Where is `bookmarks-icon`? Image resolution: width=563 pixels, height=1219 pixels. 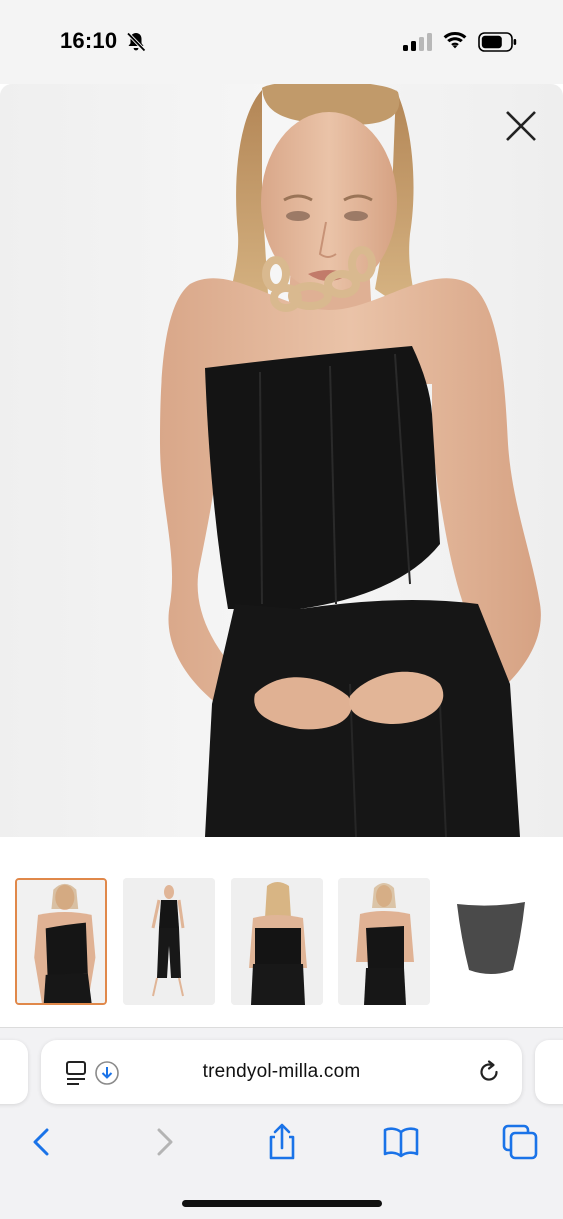
bookmarks-icon is located at coordinates (401, 1142).